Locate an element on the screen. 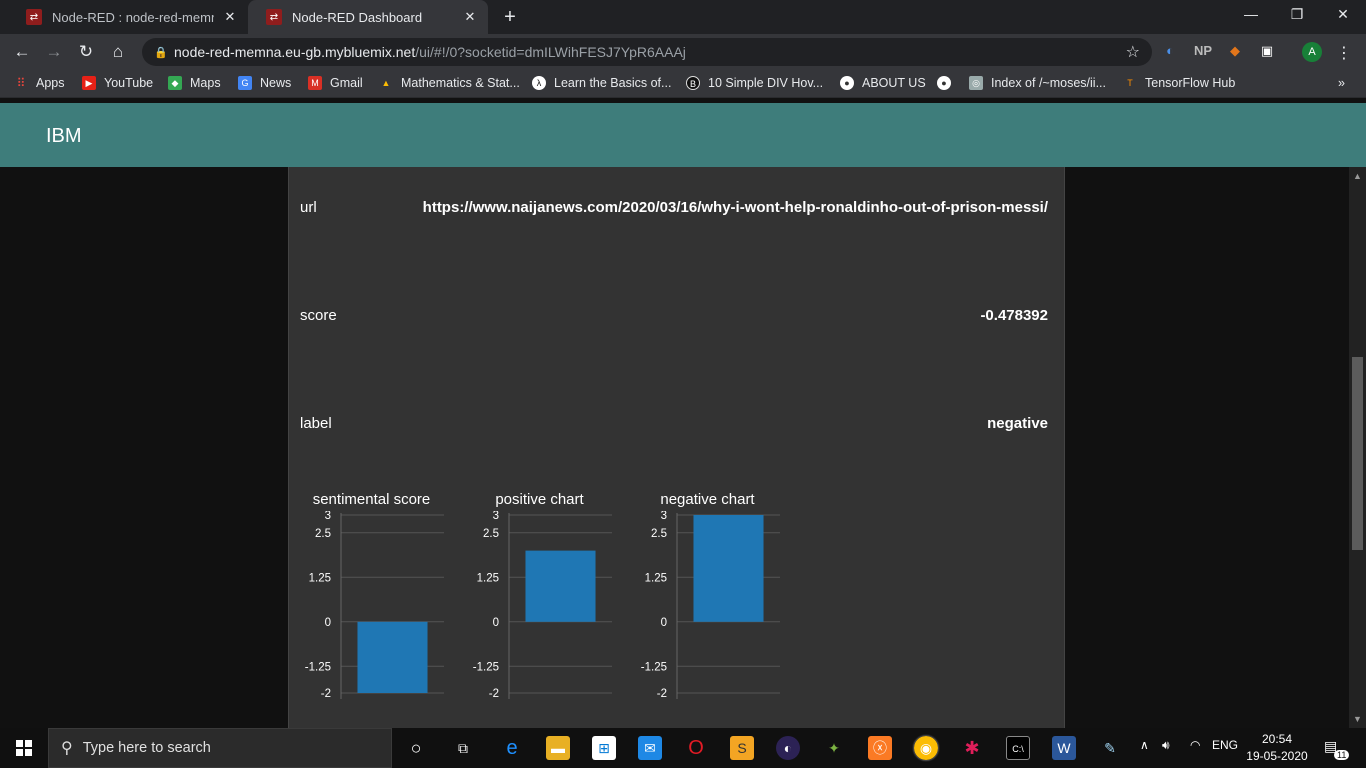 The width and height of the screenshot is (1366, 768). cortana-icon: ○ is located at coordinates (416, 748).